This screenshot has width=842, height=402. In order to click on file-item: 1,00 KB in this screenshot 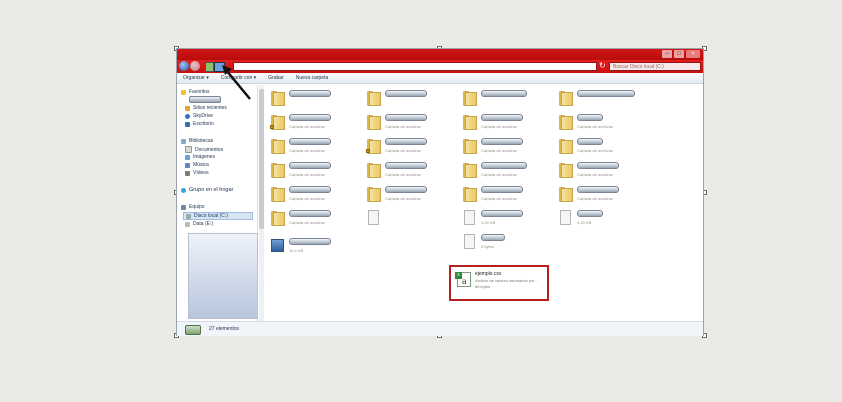, I will do `click(504, 219)`.